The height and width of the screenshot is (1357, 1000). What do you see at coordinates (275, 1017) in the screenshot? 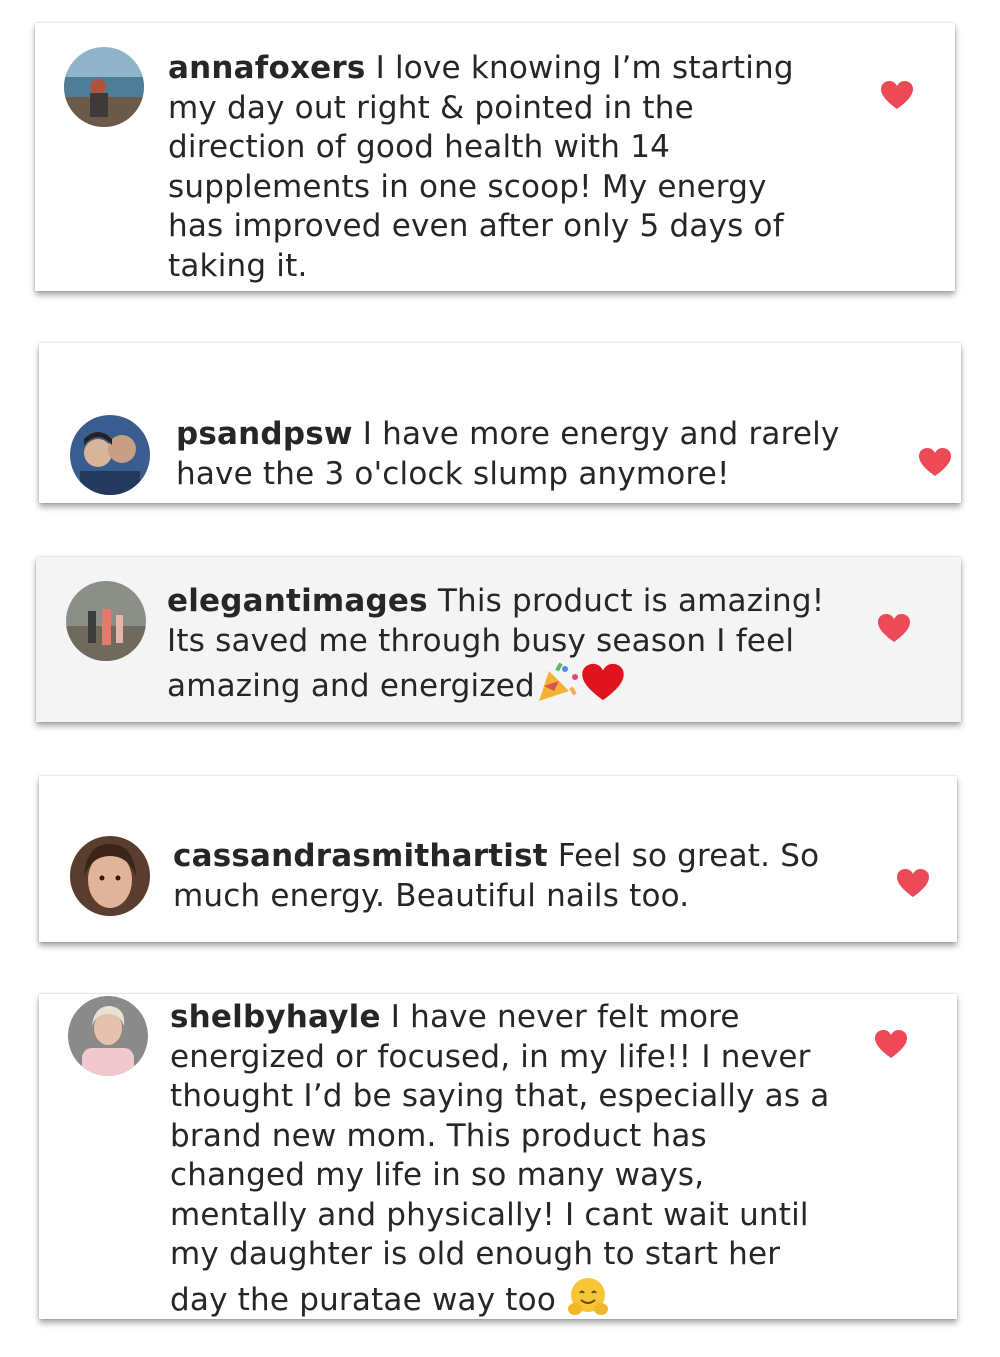
I see `username-link: shelbyhayle` at bounding box center [275, 1017].